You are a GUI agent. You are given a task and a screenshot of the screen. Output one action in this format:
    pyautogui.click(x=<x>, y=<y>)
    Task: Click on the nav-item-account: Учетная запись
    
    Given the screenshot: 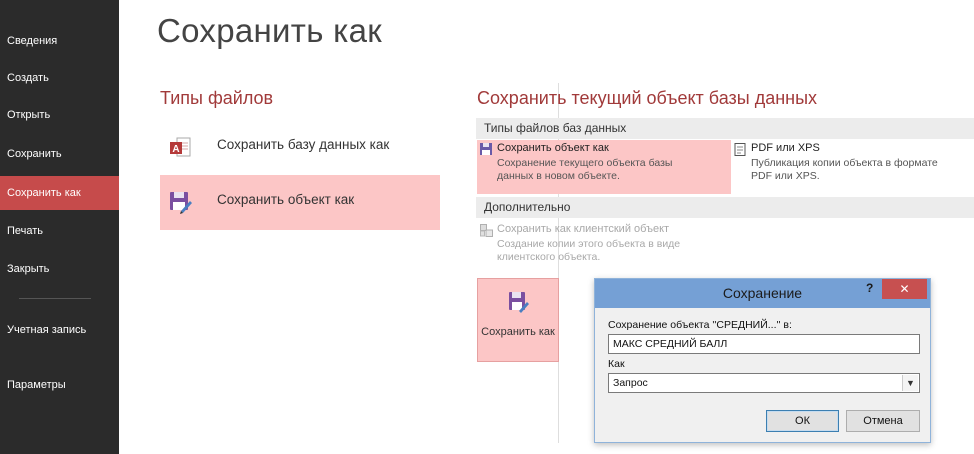 What is the action you would take?
    pyautogui.click(x=57, y=330)
    